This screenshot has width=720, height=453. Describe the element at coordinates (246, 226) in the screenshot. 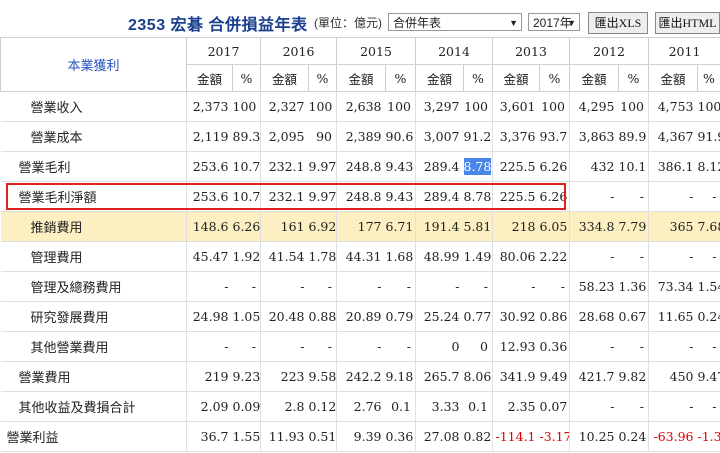

I see `percent-cell: 6.26` at that location.